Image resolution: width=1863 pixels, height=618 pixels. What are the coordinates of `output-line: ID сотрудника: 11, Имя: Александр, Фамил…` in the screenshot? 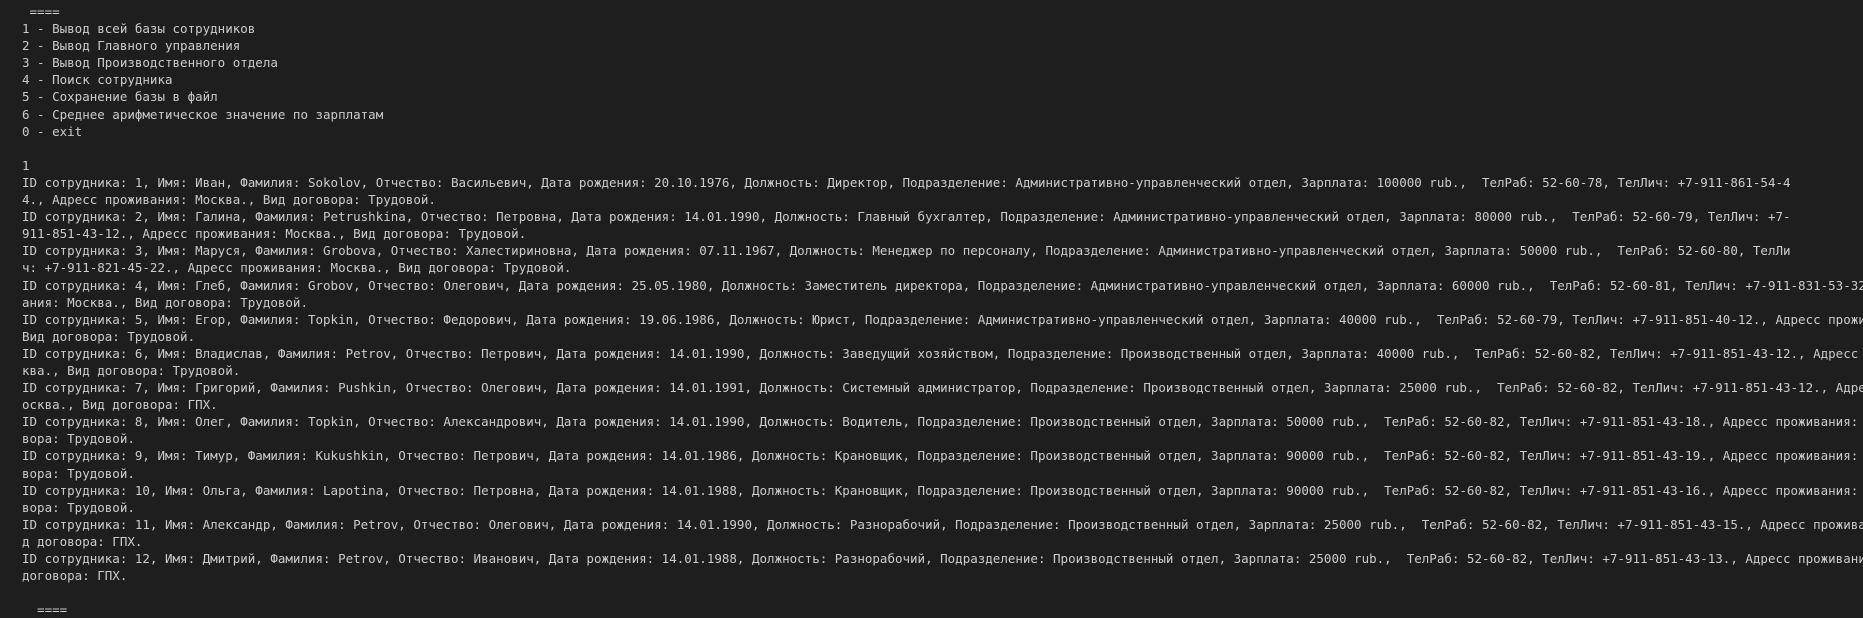 It's located at (942, 524).